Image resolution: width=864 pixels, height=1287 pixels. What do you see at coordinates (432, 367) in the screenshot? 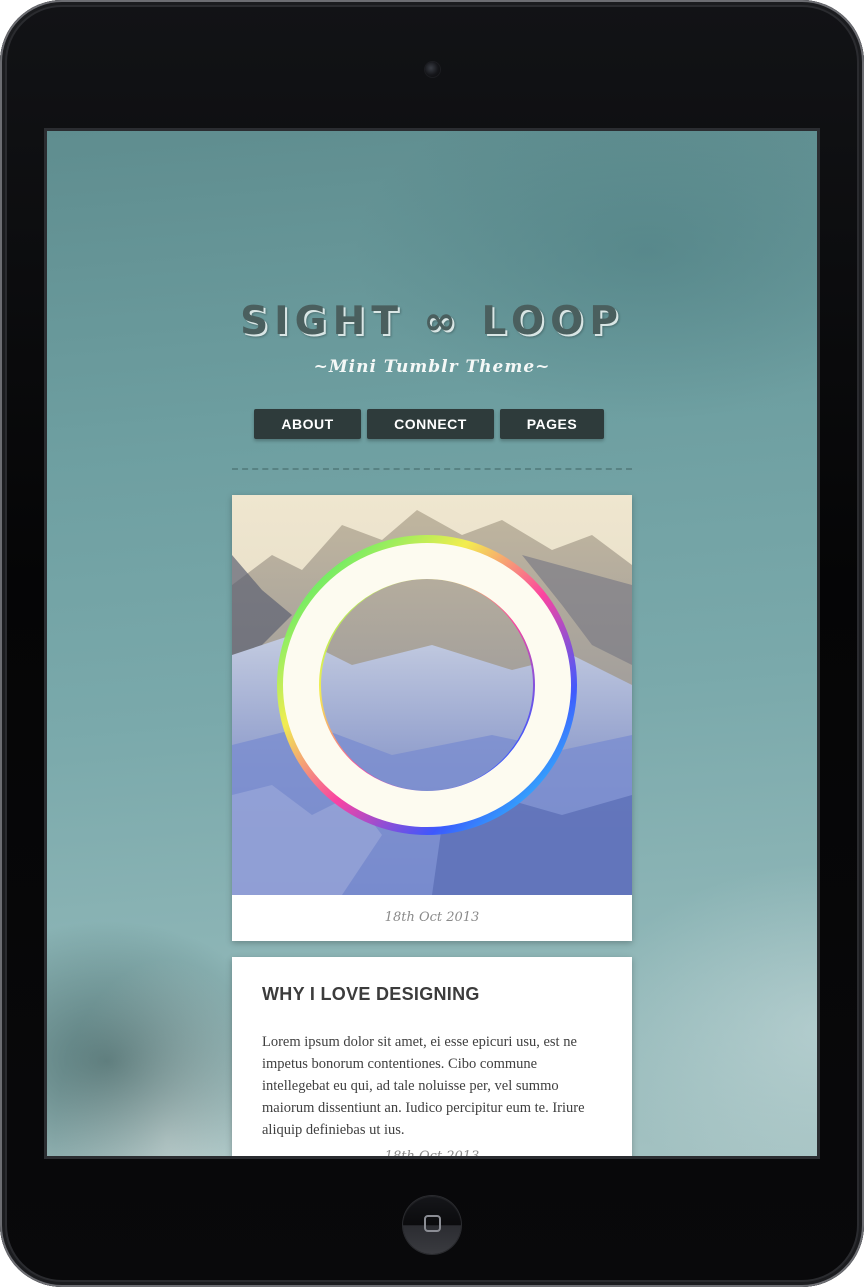
I see `site-subtitle: ~Mini Tumblr Theme~` at bounding box center [432, 367].